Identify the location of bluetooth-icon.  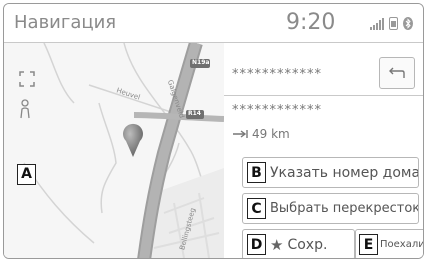
(408, 23).